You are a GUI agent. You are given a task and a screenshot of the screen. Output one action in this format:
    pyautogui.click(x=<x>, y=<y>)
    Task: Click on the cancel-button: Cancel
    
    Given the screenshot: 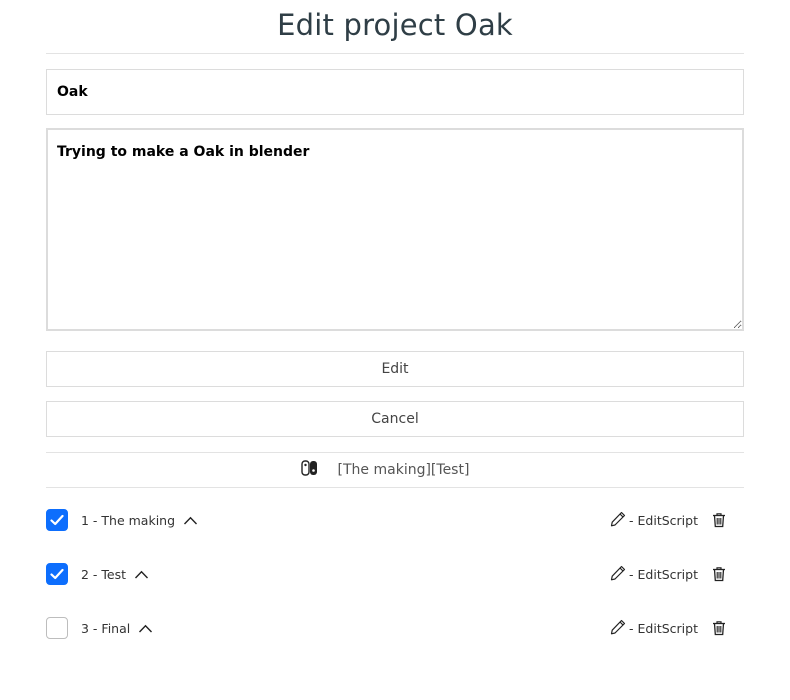 What is the action you would take?
    pyautogui.click(x=395, y=419)
    